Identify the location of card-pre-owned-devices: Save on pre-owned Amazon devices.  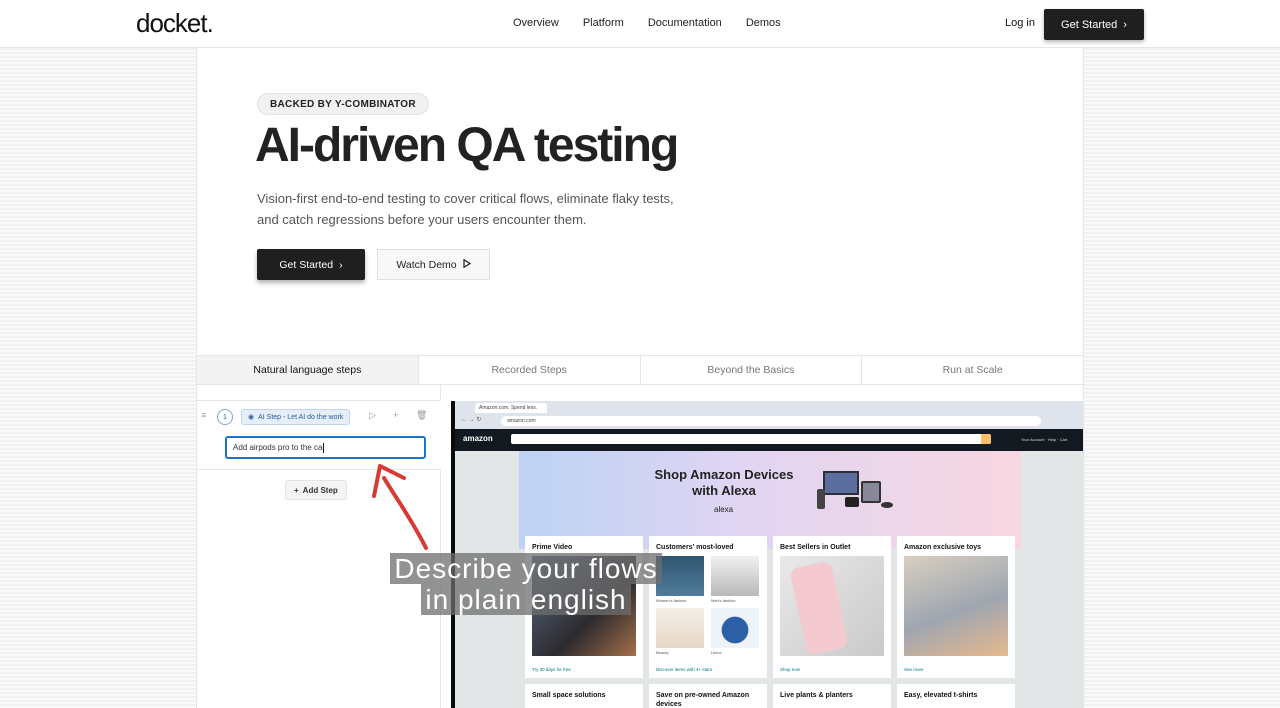
(708, 696).